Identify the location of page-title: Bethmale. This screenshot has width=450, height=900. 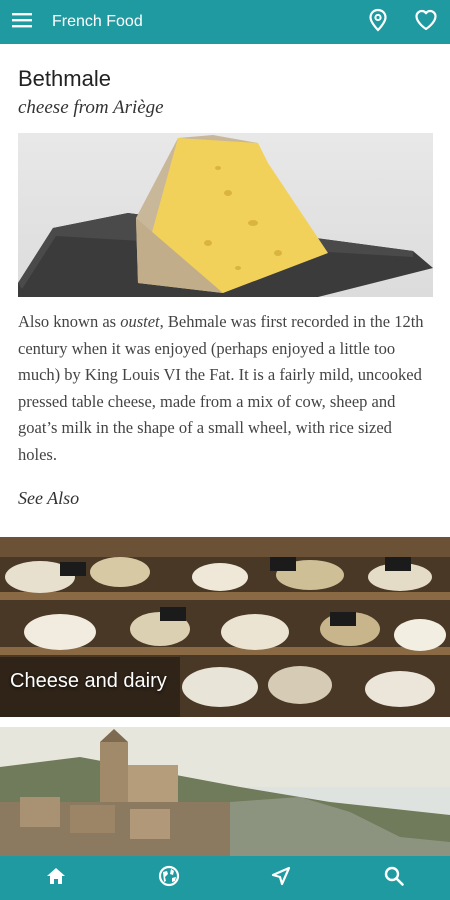
(64, 78).